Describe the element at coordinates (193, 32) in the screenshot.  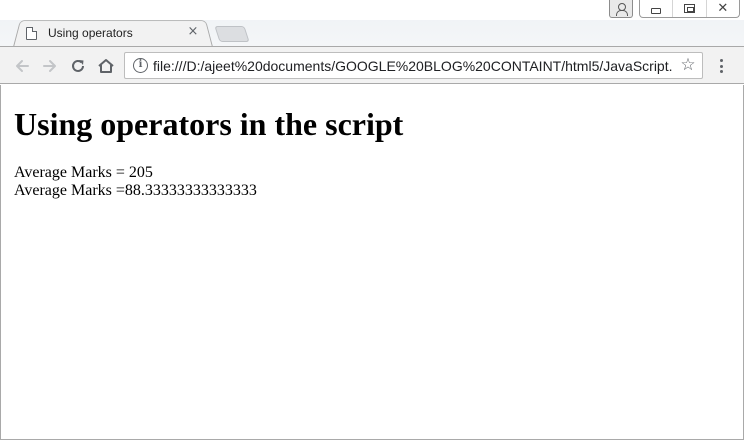
I see `tab-close-icon: ×` at that location.